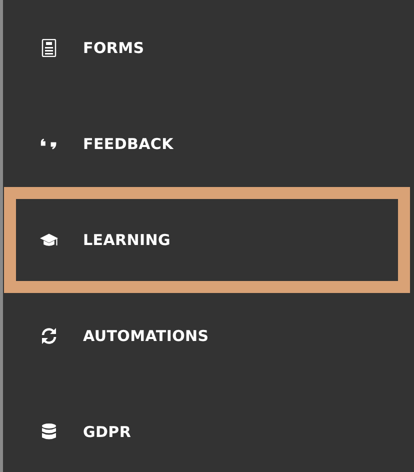 Image resolution: width=414 pixels, height=472 pixels. What do you see at coordinates (49, 48) in the screenshot?
I see `document-icon` at bounding box center [49, 48].